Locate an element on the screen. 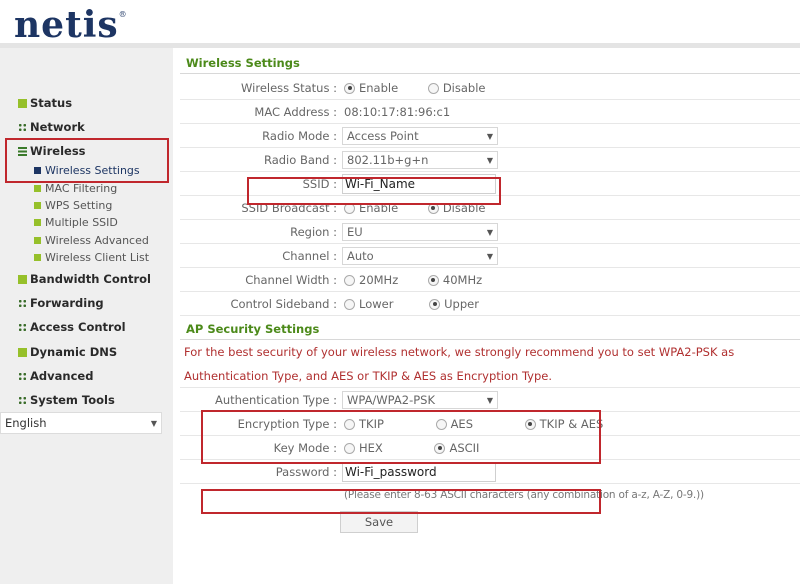 The height and width of the screenshot is (584, 800). sidebar-subitem-wireless-client-list: Wireless Client List is located at coordinates (91, 257).